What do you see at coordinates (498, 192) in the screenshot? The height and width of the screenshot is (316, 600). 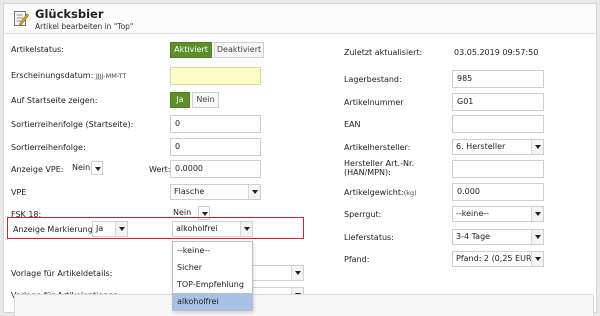 I see `gewicht-input: 0.000` at bounding box center [498, 192].